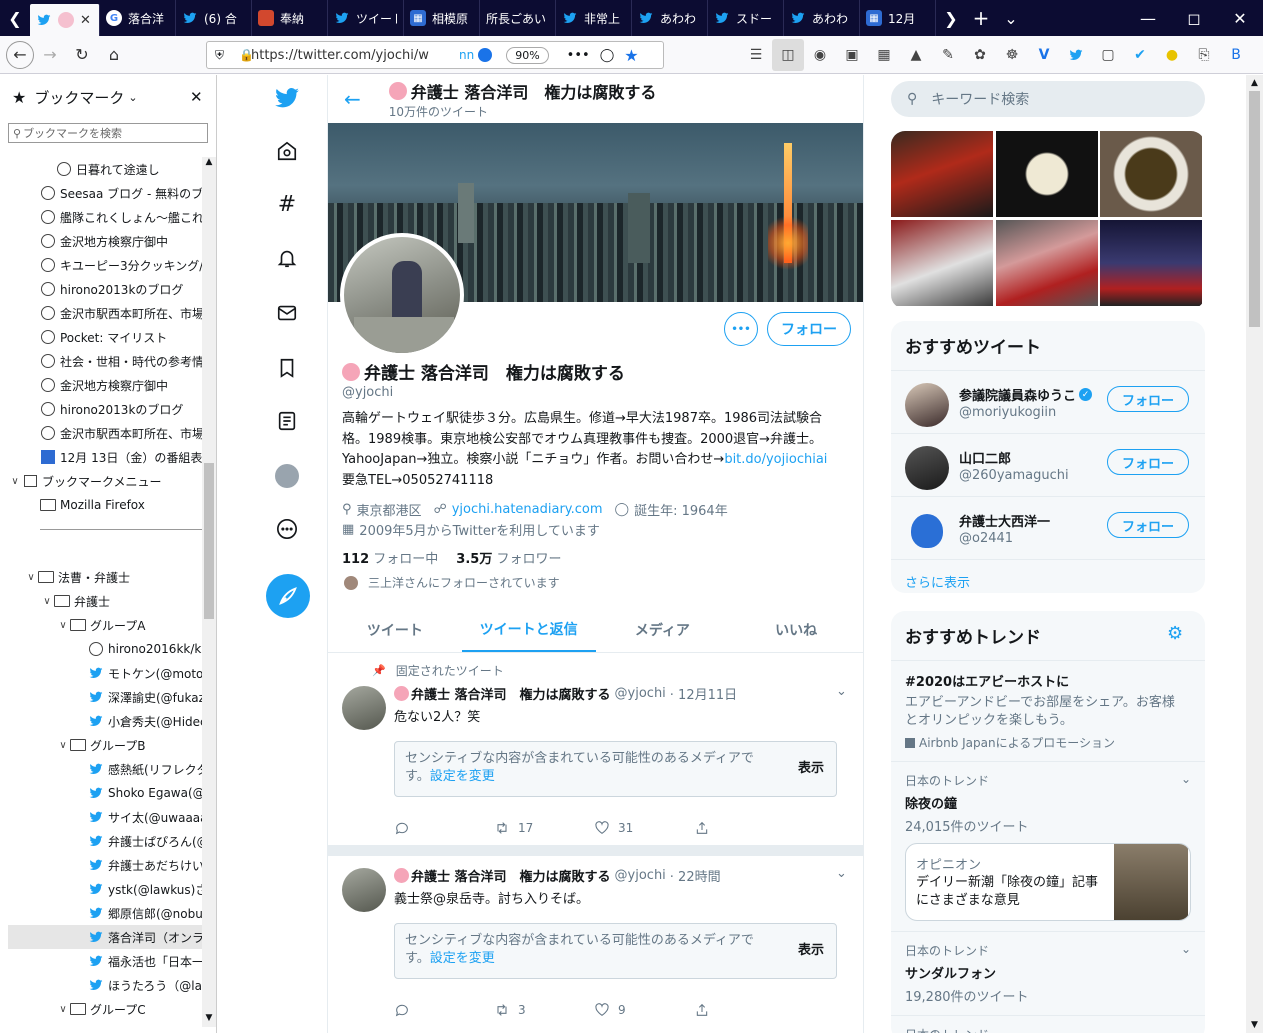 The image size is (1263, 1033). What do you see at coordinates (703, 693) in the screenshot?
I see `tweet-time: · 12月11日` at bounding box center [703, 693].